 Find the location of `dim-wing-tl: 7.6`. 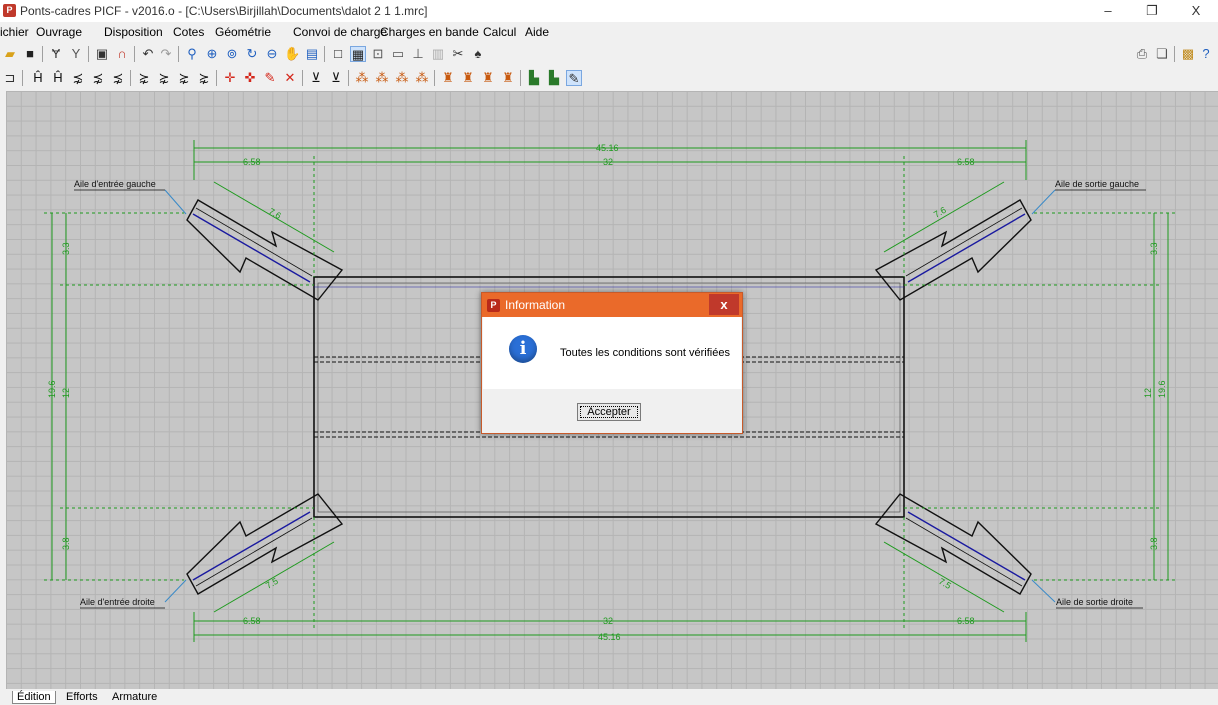

dim-wing-tl: 7.6 is located at coordinates (275, 213).